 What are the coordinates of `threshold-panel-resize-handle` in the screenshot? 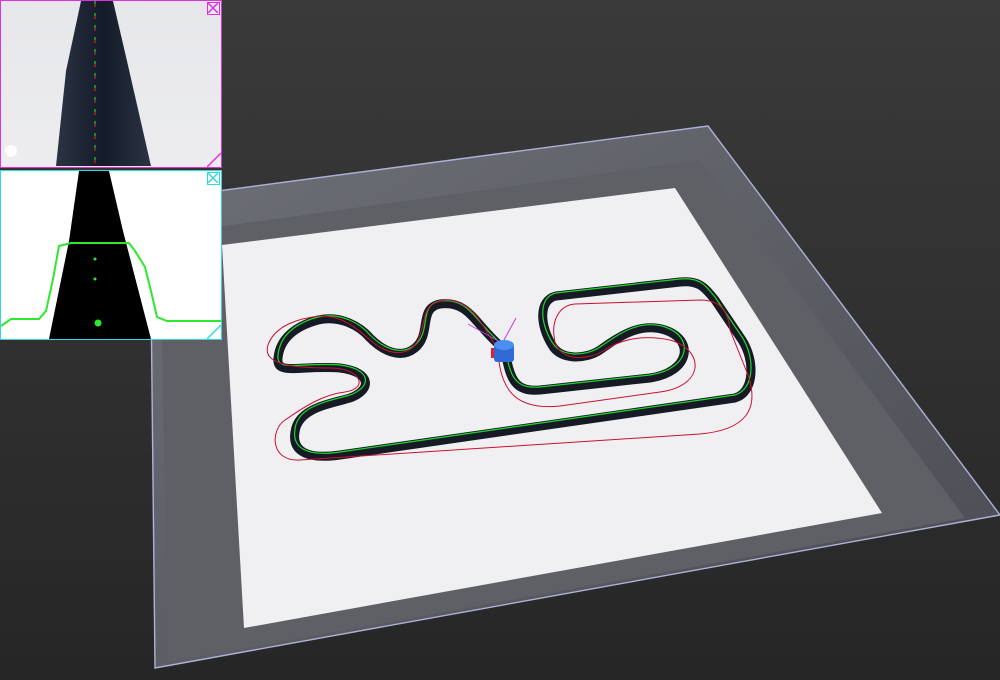 It's located at (214, 332).